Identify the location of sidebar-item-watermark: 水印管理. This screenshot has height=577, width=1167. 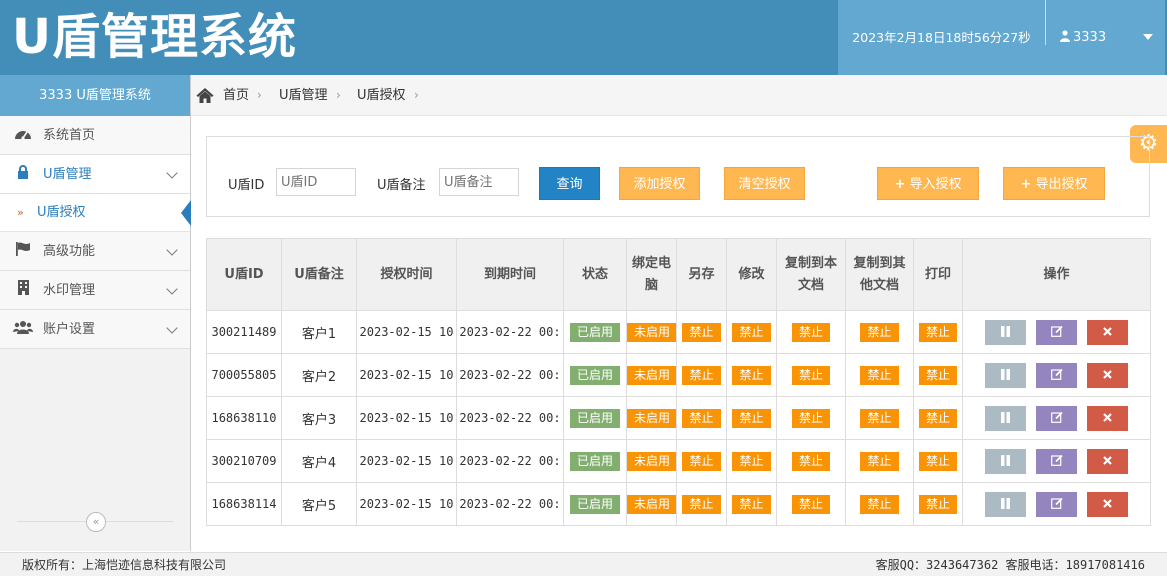
(95, 290).